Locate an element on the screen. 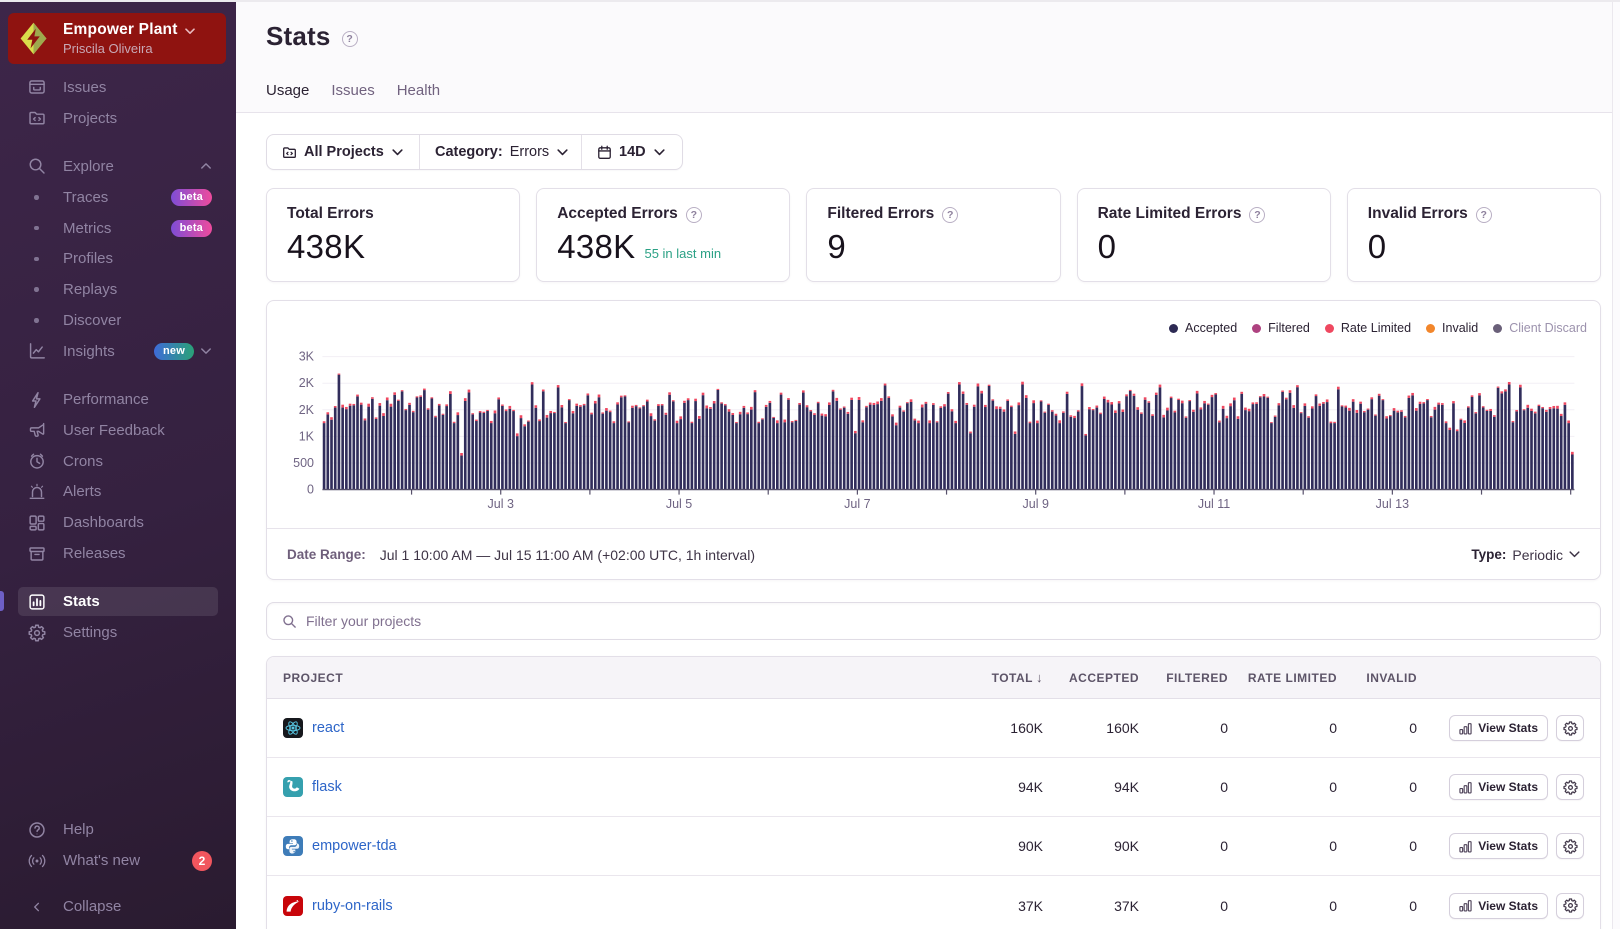 This screenshot has height=929, width=1620. sidebar-item-insights: Insights new is located at coordinates (118, 351).